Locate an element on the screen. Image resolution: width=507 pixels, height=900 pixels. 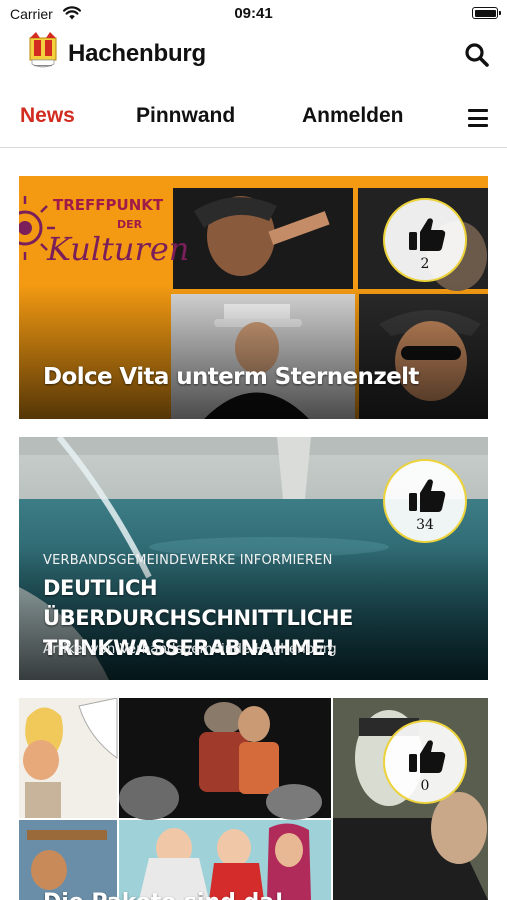
tab-news: News is located at coordinates (47, 116).